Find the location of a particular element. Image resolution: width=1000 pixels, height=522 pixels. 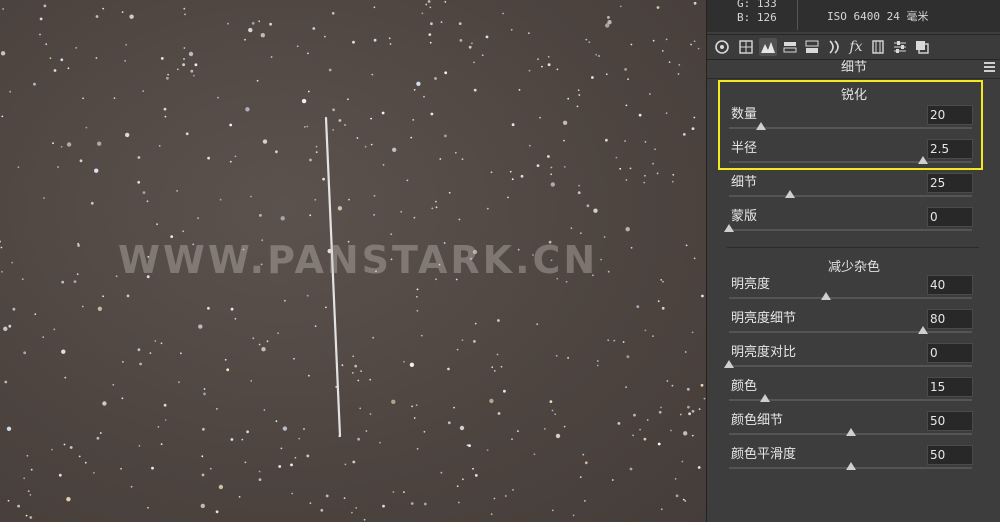

presets-icon is located at coordinates (922, 47).